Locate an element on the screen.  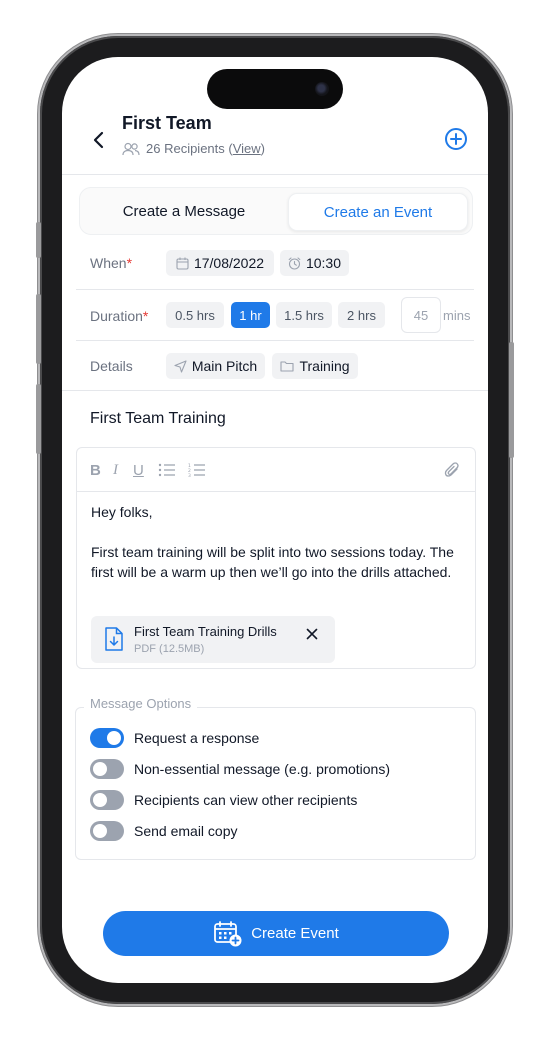
message-paragraph: Hey folks, is located at coordinates (122, 512).